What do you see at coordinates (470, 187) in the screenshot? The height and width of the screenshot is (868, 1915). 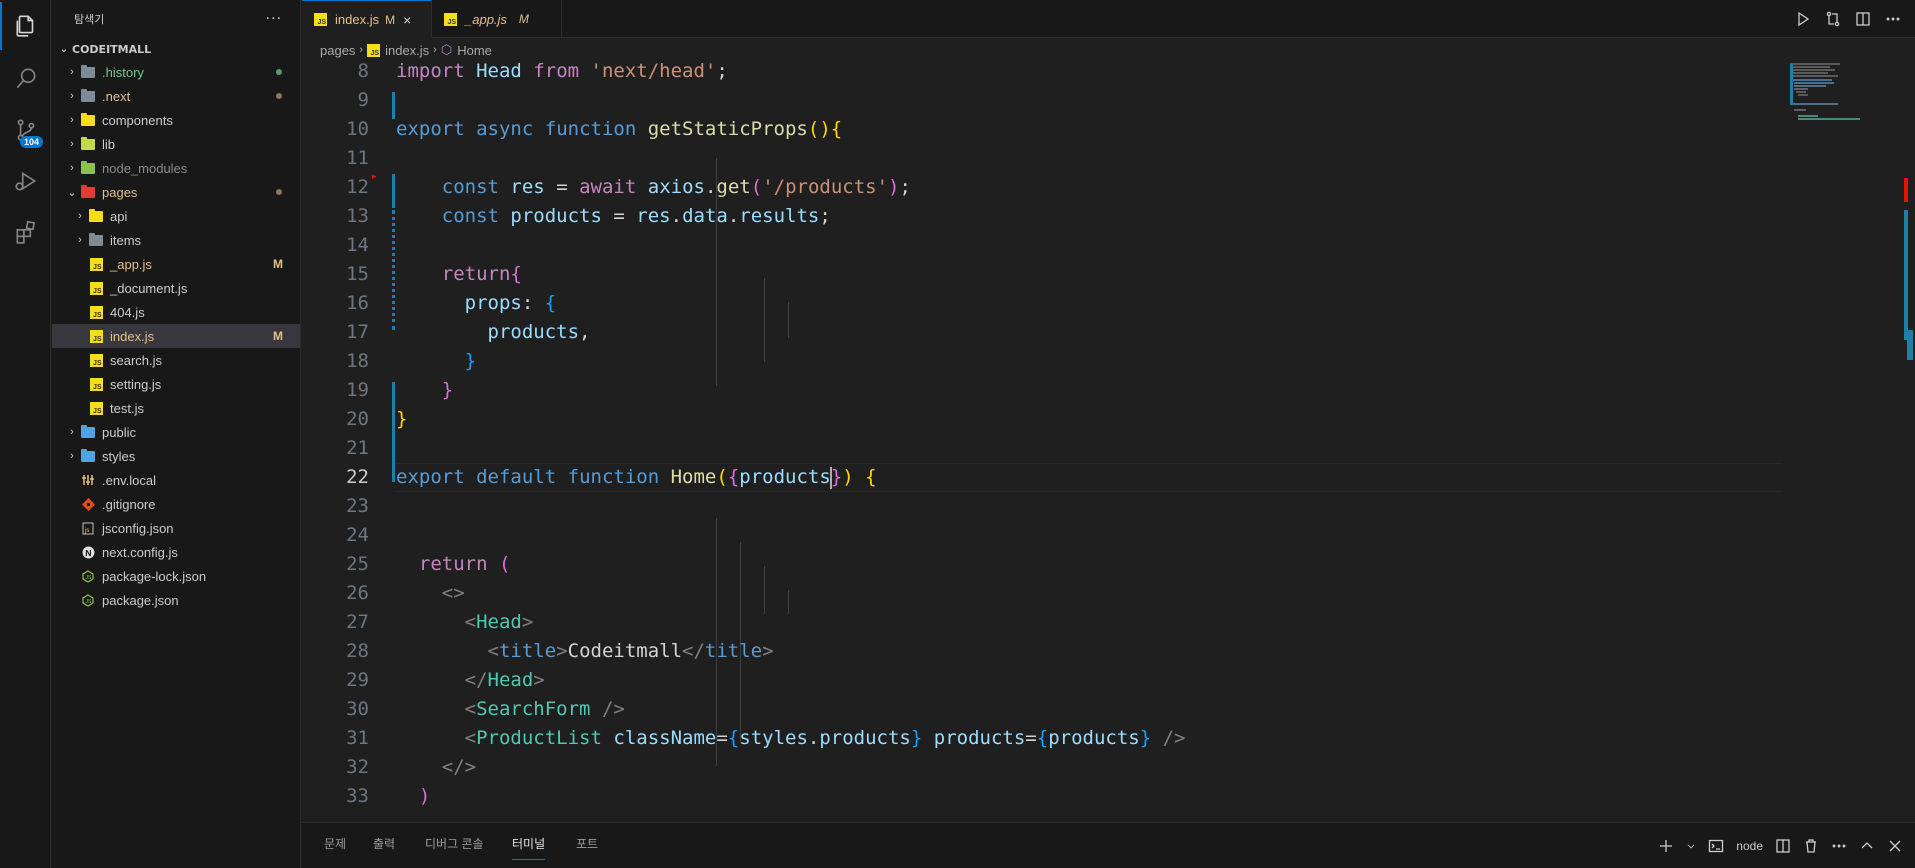 I see `token: const` at bounding box center [470, 187].